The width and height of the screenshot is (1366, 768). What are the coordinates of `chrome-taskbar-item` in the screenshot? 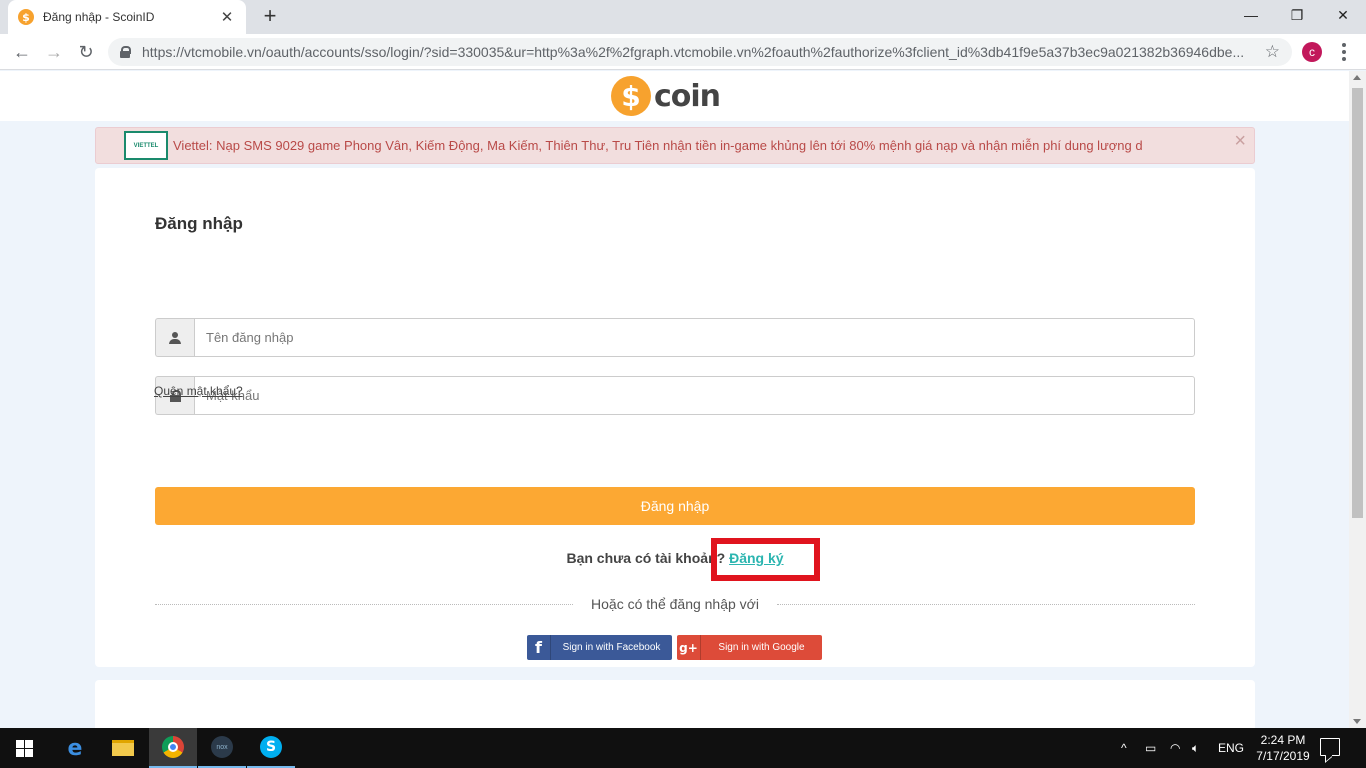 It's located at (173, 748).